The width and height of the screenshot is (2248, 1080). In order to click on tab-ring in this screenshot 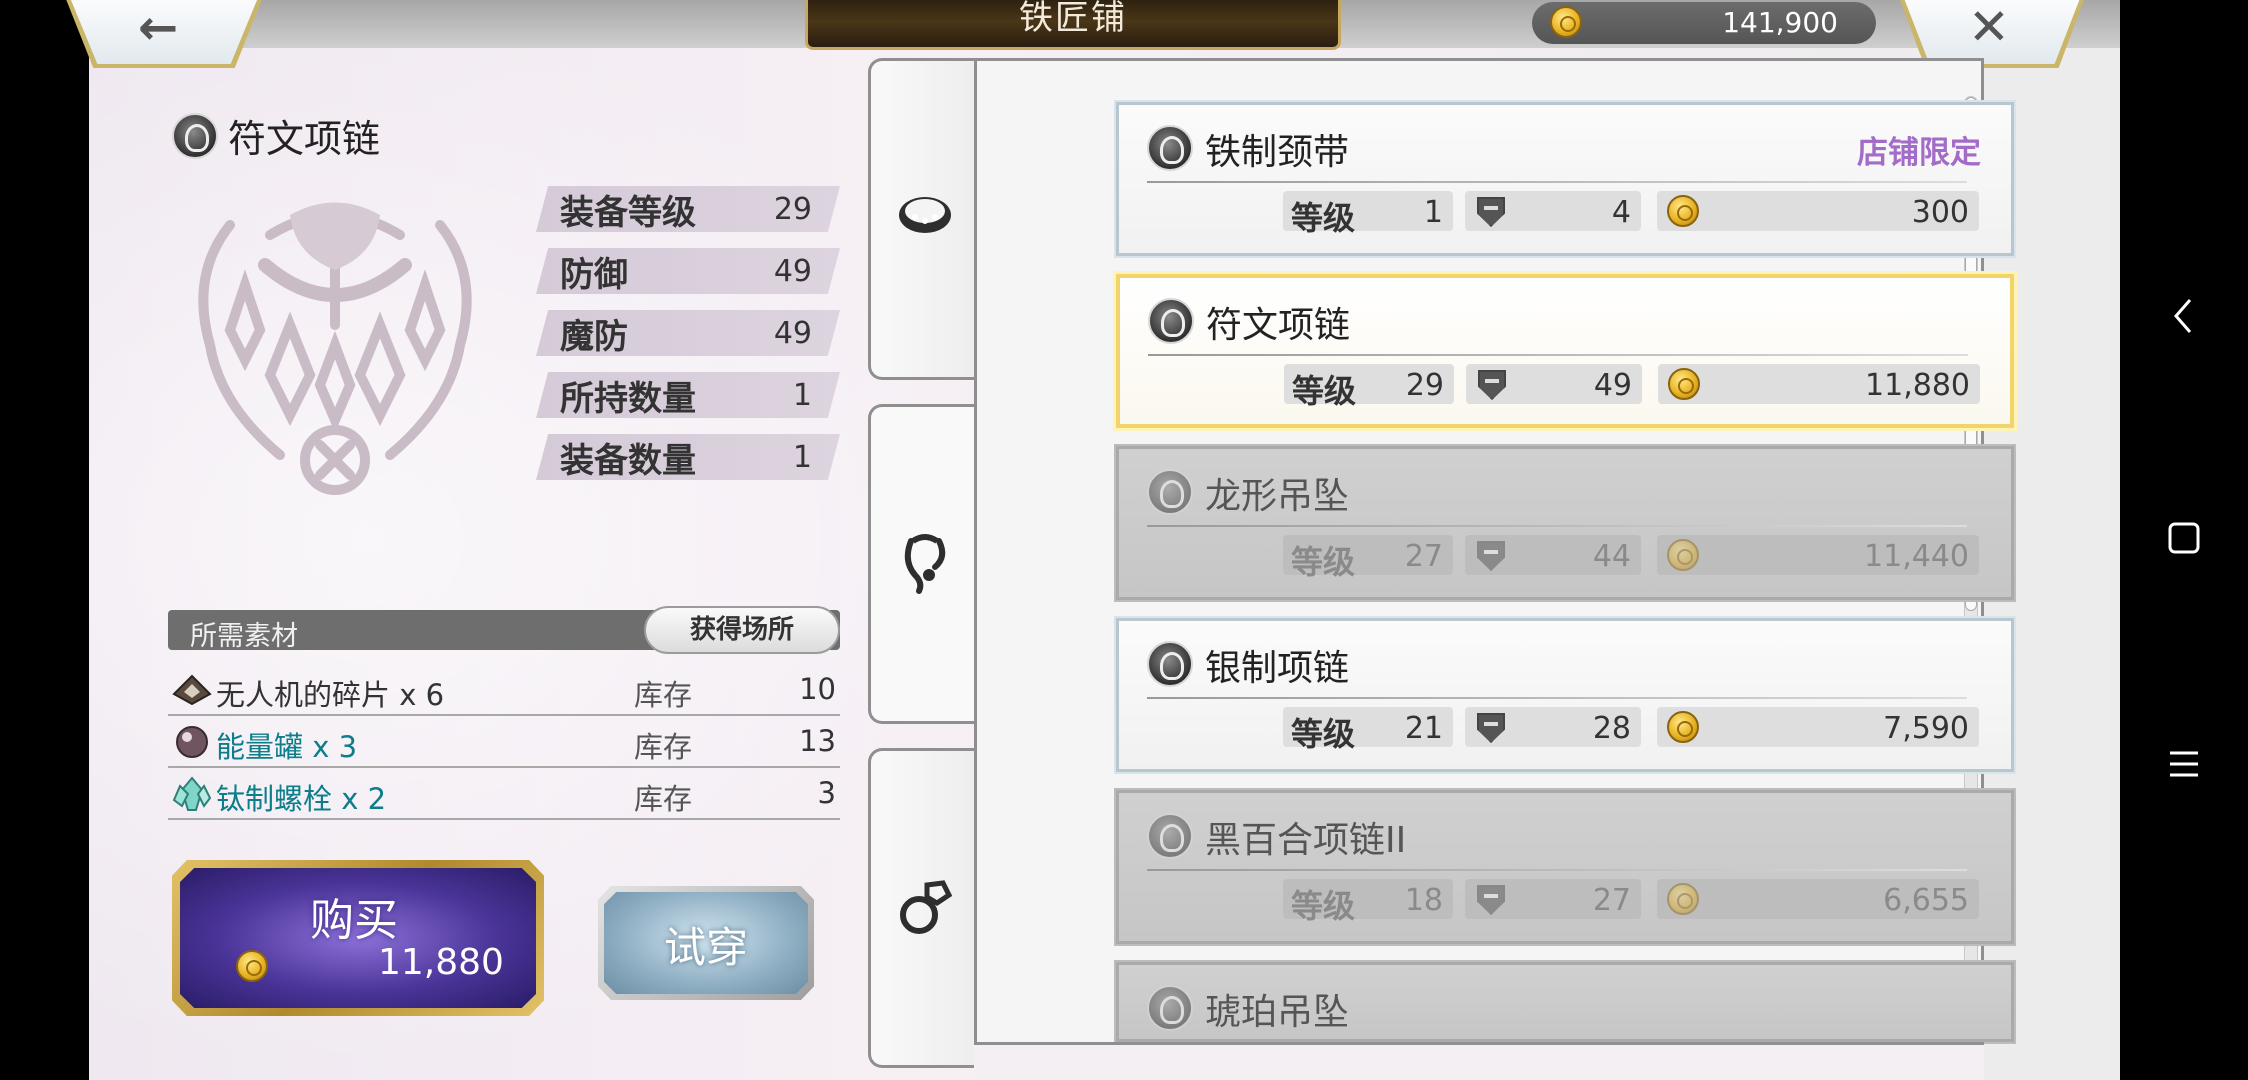, I will do `click(922, 908)`.